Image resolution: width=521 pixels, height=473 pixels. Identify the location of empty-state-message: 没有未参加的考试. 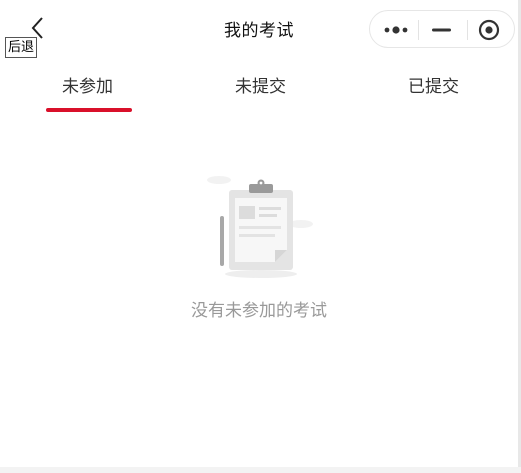
(259, 311).